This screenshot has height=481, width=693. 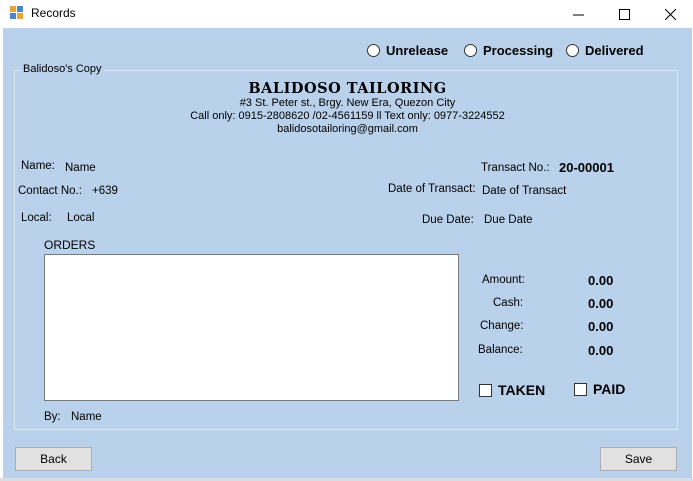 I want to click on minimize-icon, so click(x=578, y=14).